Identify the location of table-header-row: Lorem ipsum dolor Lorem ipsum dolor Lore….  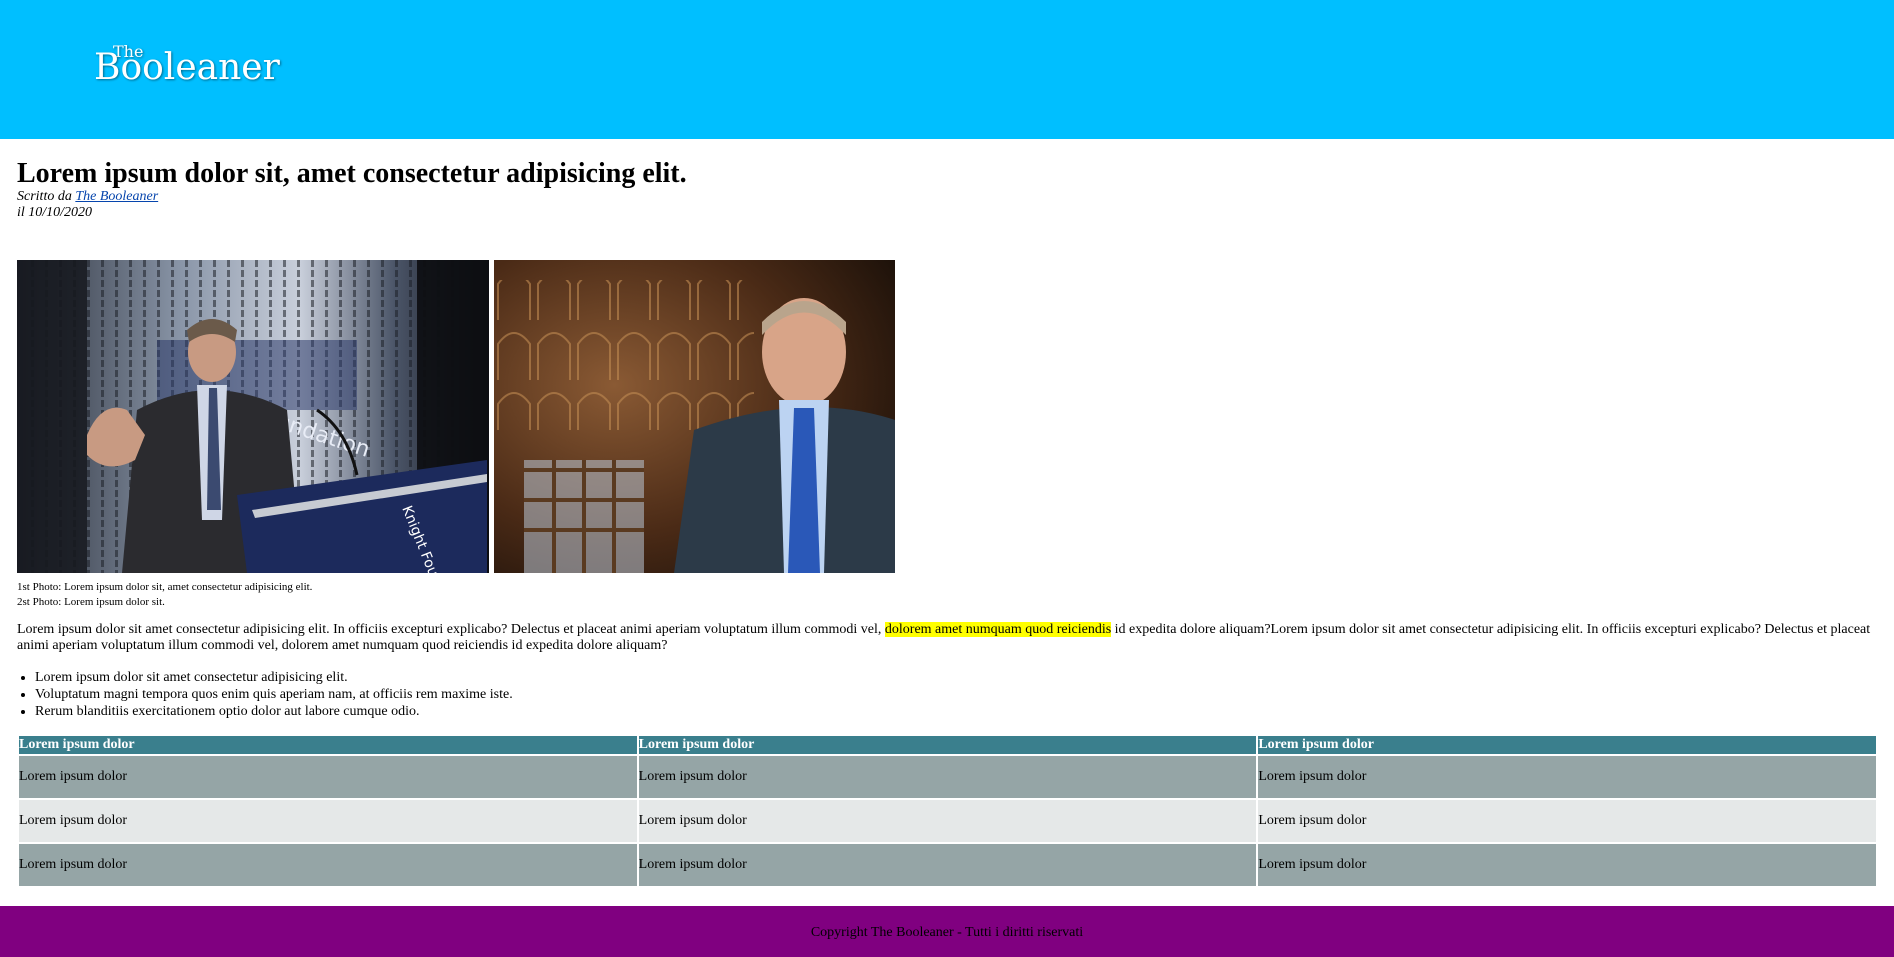
(947, 745).